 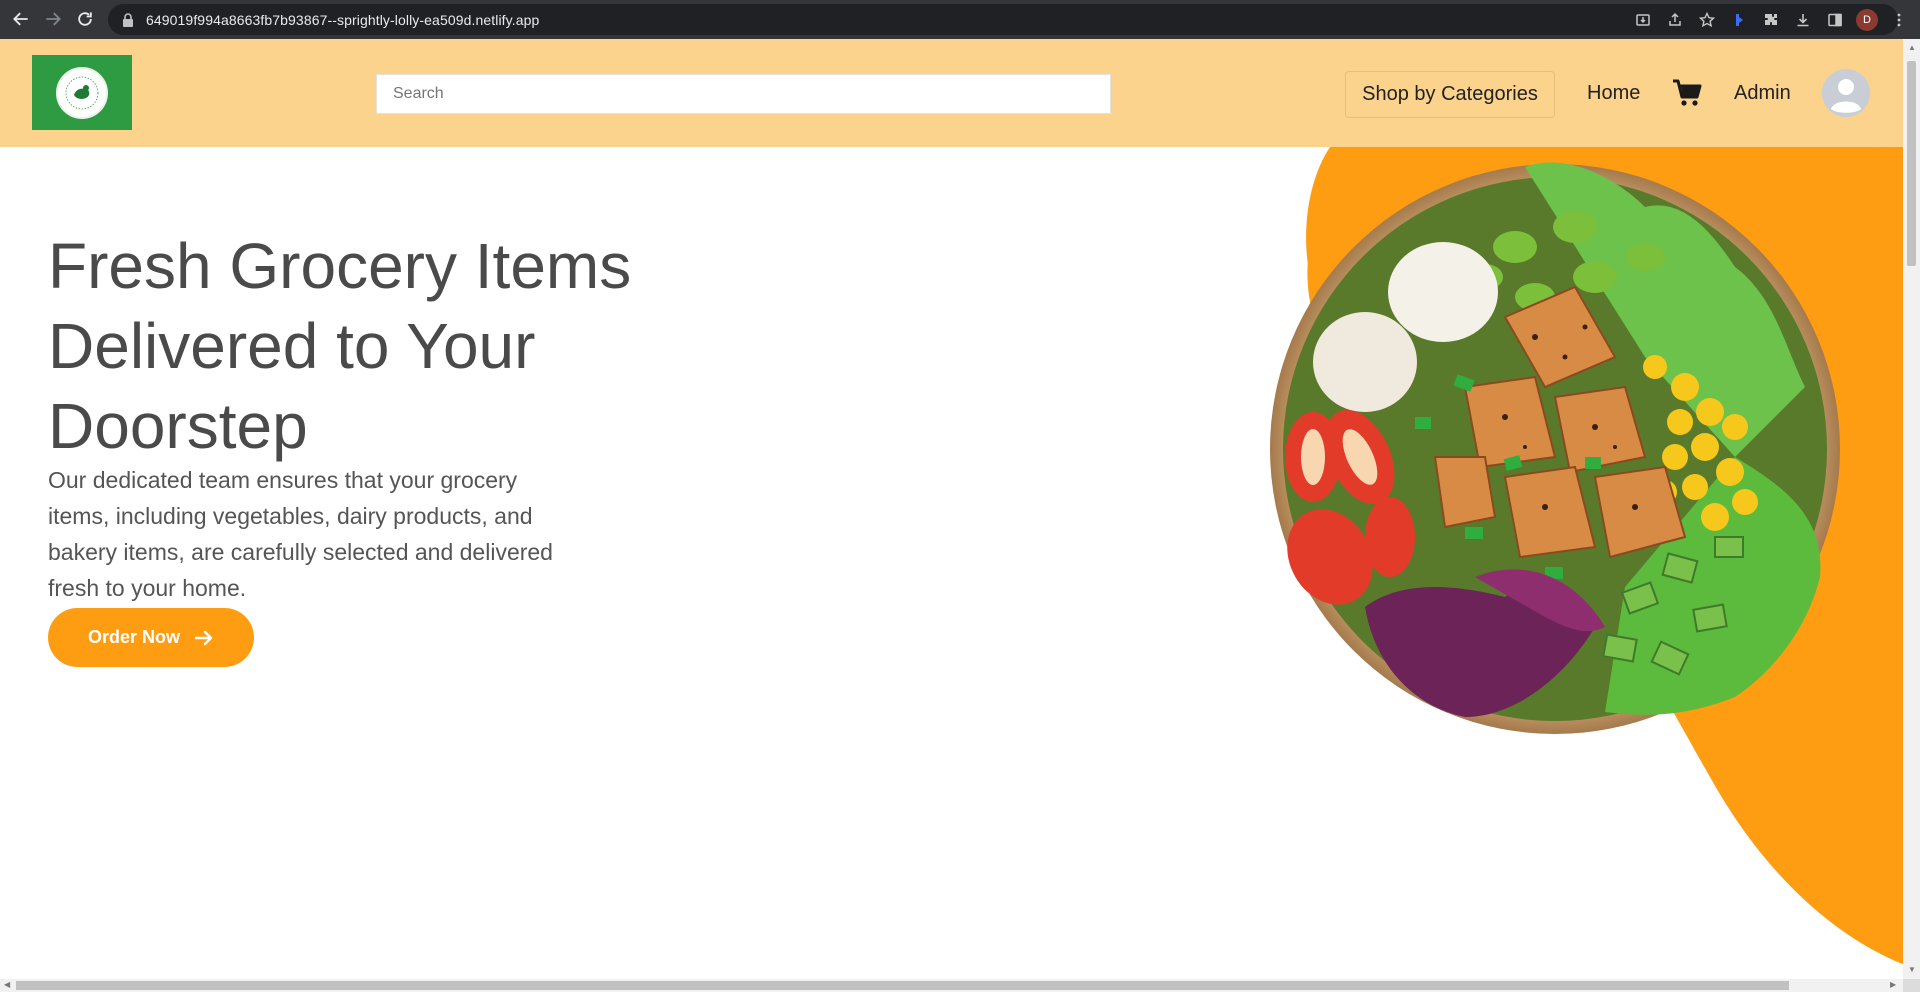 I want to click on scroll-left-icon: ◀, so click(x=7, y=984).